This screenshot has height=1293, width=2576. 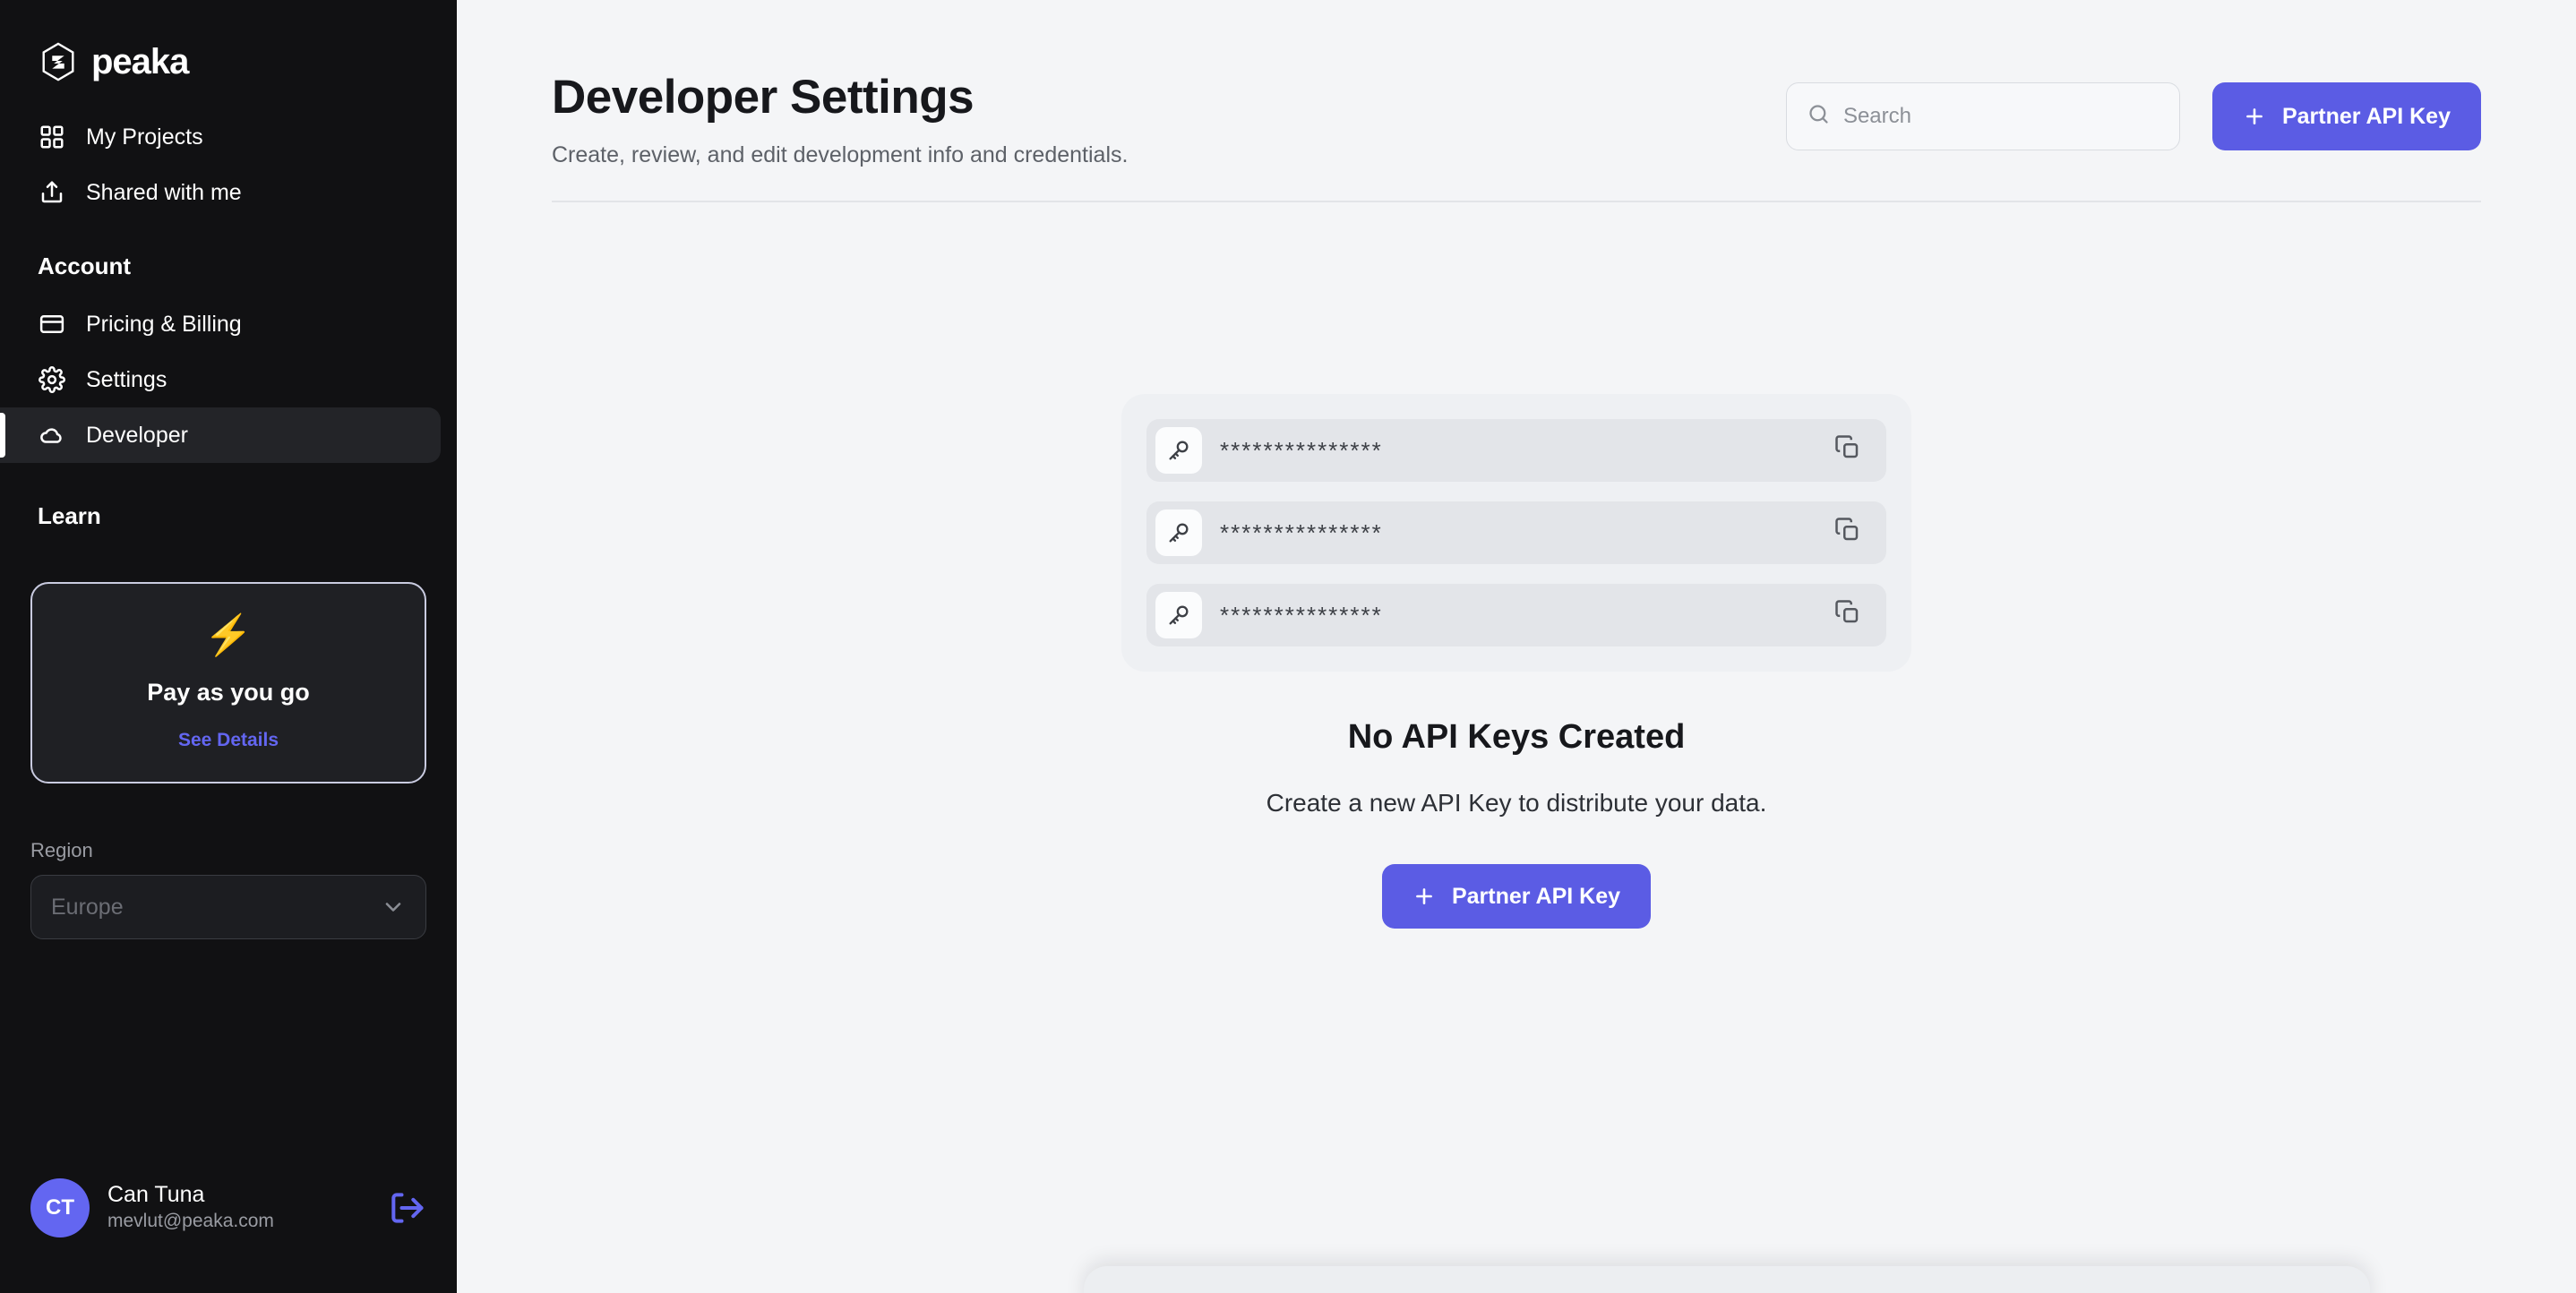 I want to click on promo-title: Pay as you go, so click(x=228, y=692).